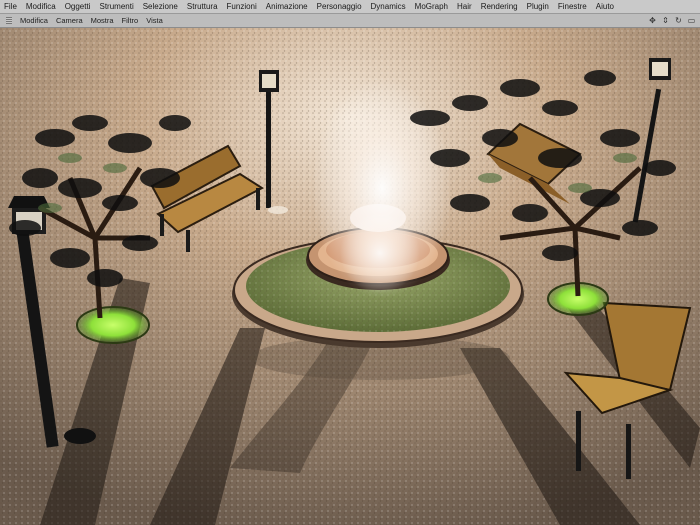  I want to click on menu-animazione: Animazione, so click(287, 6).